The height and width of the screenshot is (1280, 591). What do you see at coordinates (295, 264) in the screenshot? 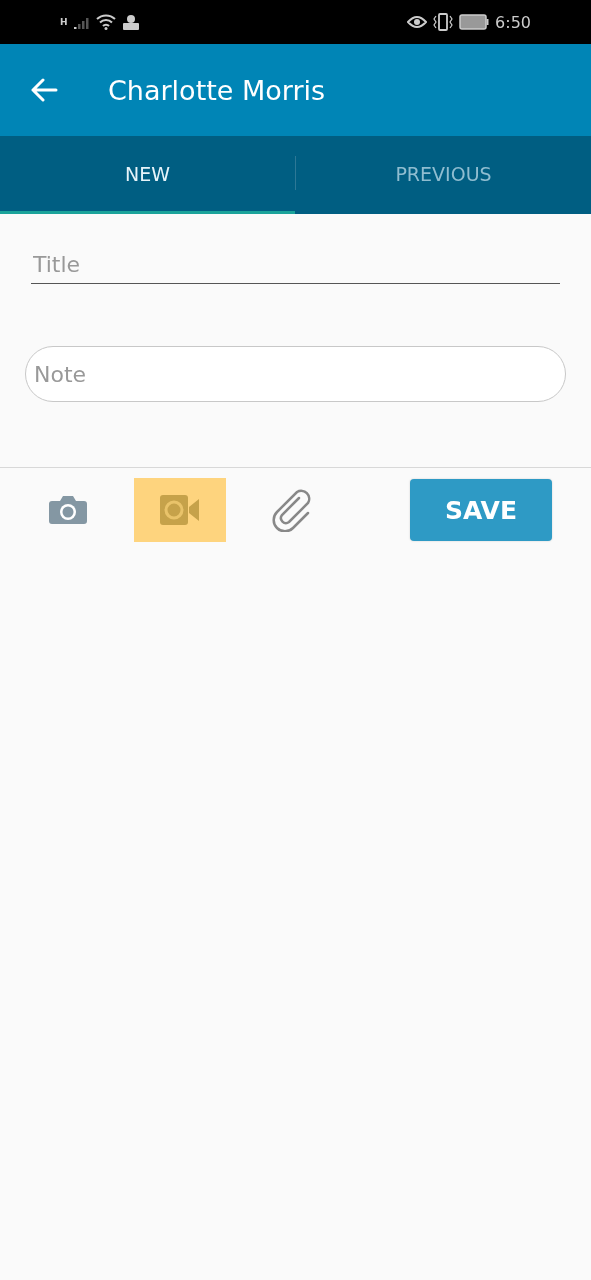
I see `title-field: Title` at bounding box center [295, 264].